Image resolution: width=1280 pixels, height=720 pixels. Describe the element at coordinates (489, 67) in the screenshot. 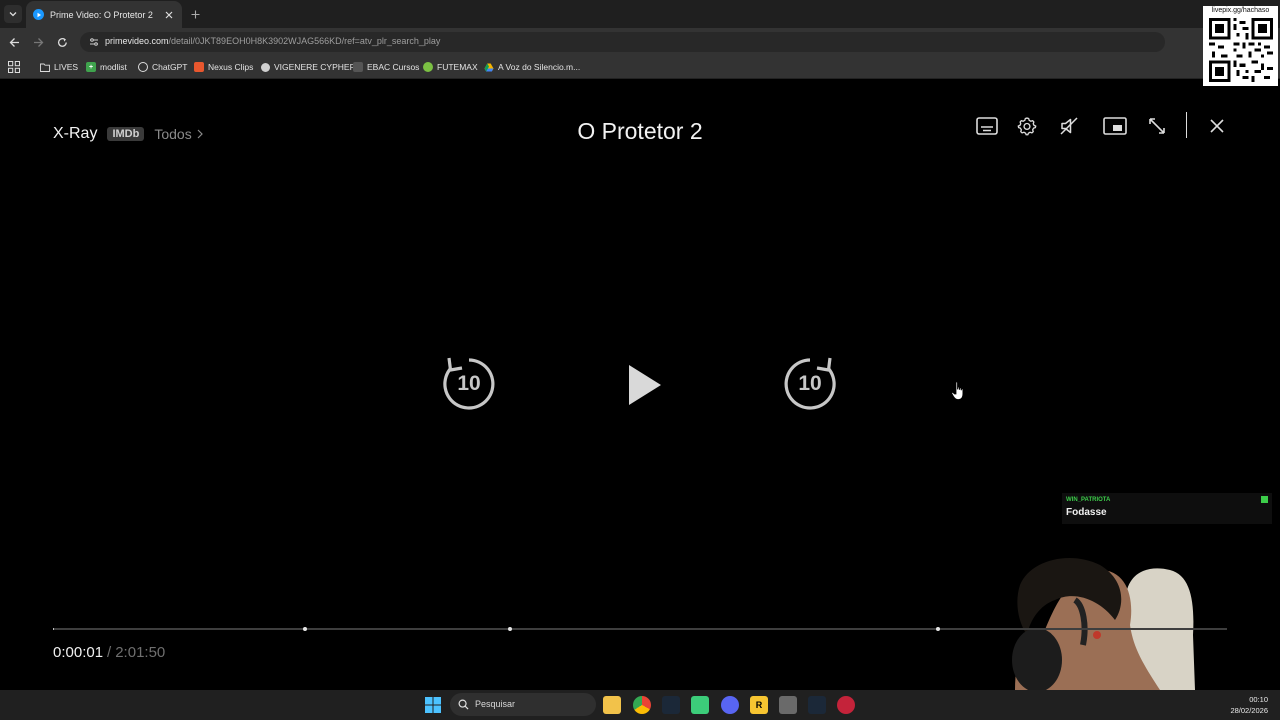

I see `google-drive-icon` at that location.